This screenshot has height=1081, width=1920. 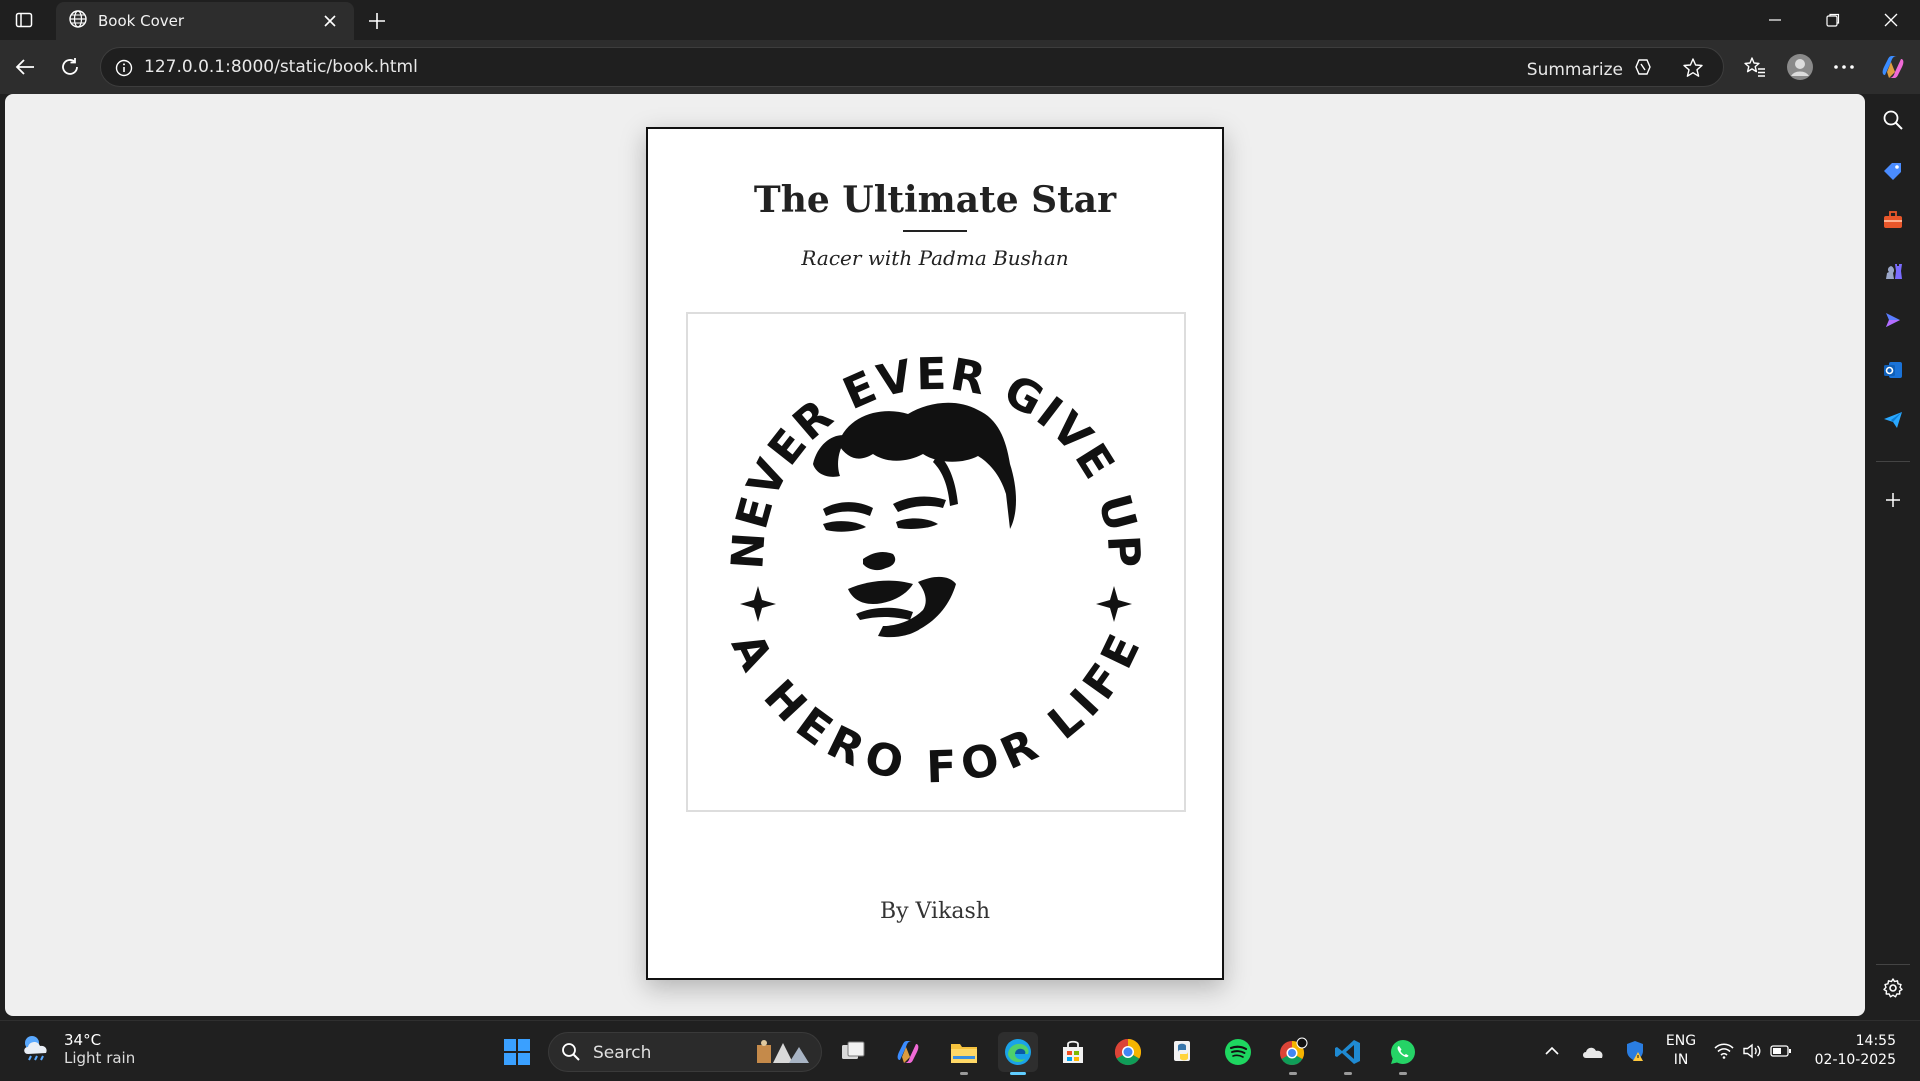 I want to click on weather-widget: 34°C Light rain, so click(x=77, y=1049).